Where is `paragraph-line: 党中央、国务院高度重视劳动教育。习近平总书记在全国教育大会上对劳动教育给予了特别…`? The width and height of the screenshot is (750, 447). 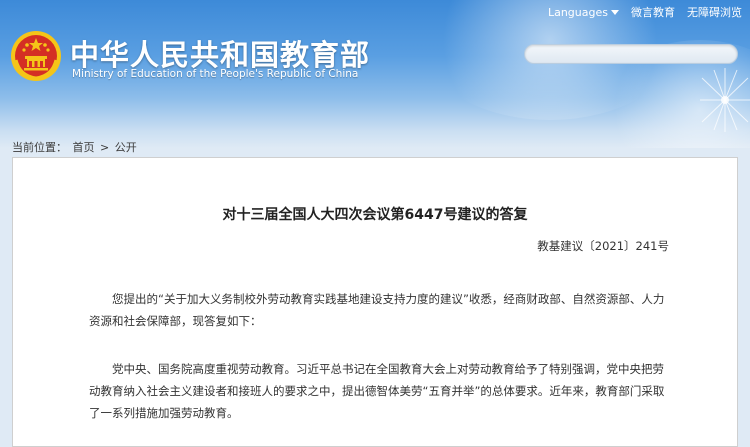
paragraph-line: 党中央、国务院高度重视劳动教育。习近平总书记在全国教育大会上对劳动教育给予了特别… is located at coordinates (388, 369).